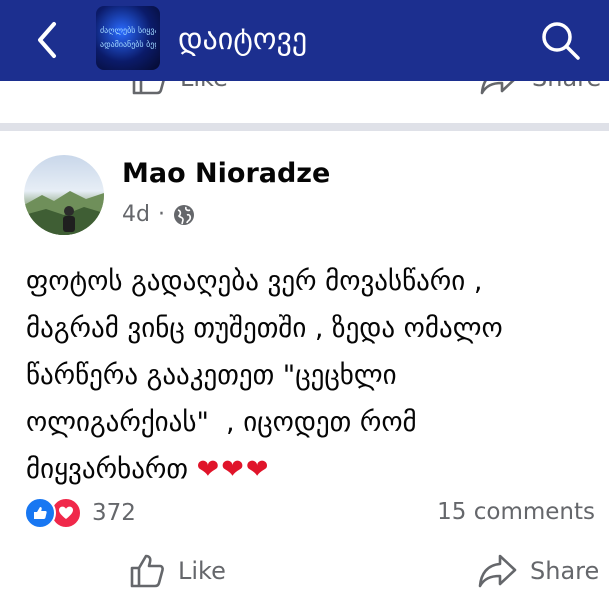 Image resolution: width=609 pixels, height=597 pixels. What do you see at coordinates (179, 89) in the screenshot?
I see `previous-like-button: Like` at bounding box center [179, 89].